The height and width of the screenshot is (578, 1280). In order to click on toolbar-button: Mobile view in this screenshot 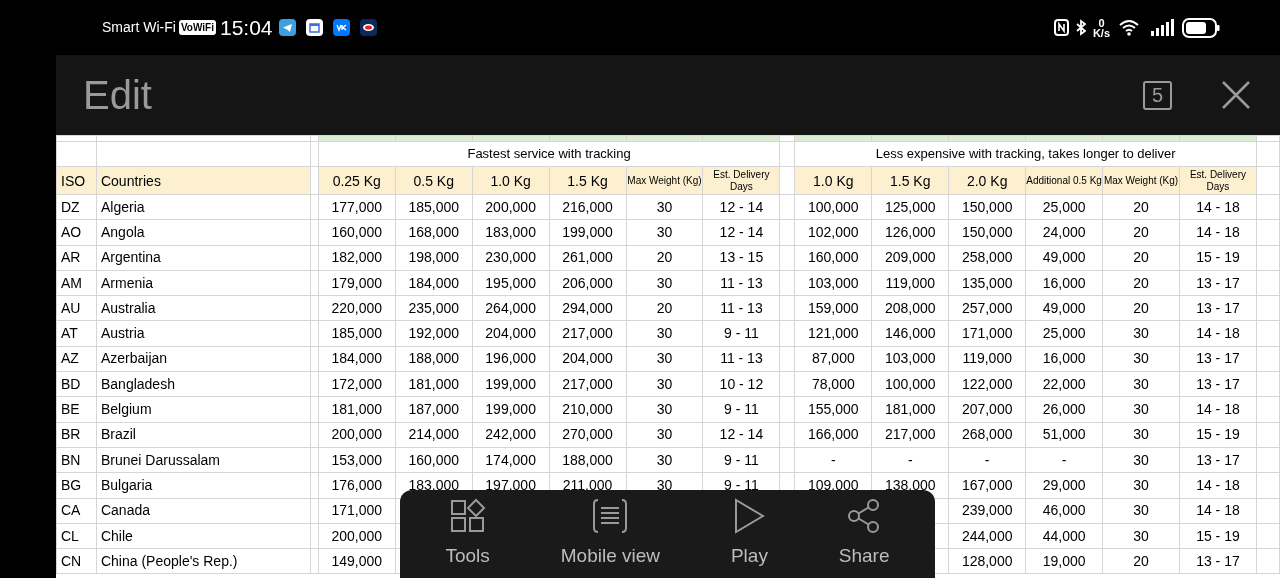, I will do `click(610, 534)`.